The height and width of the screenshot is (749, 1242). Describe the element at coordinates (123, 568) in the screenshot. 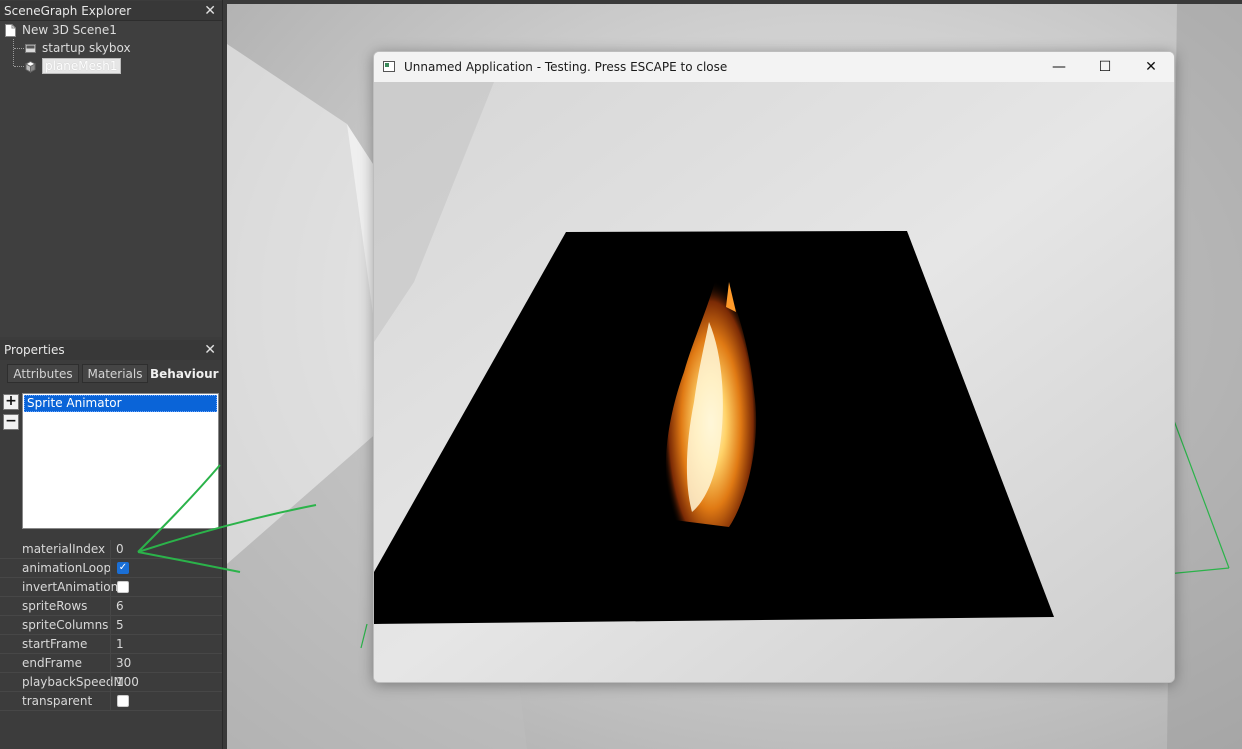

I see `animation-loop-checkbox: ✓` at that location.